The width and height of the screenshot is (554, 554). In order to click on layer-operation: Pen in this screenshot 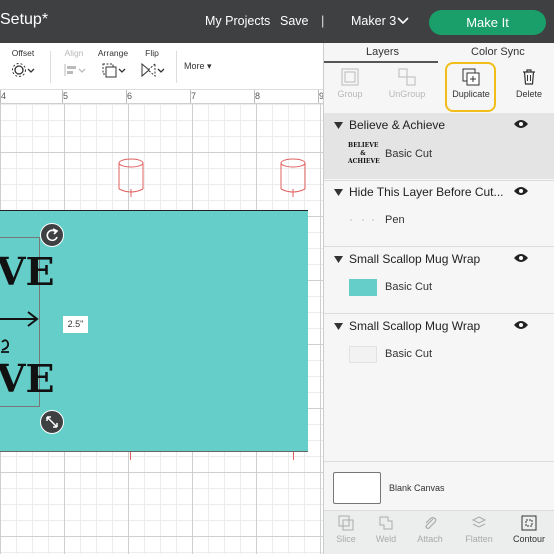, I will do `click(395, 220)`.